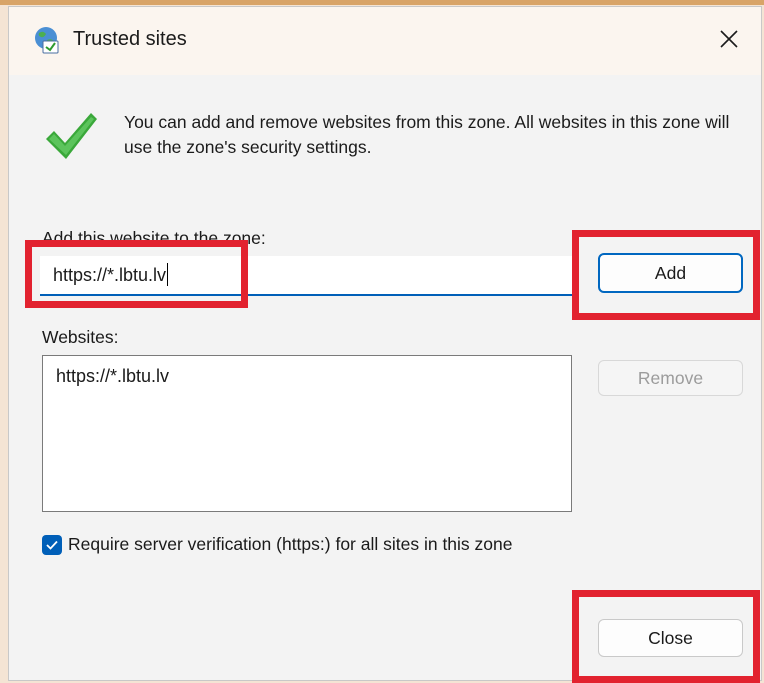 The width and height of the screenshot is (764, 683). Describe the element at coordinates (670, 273) in the screenshot. I see `add-button: Add` at that location.